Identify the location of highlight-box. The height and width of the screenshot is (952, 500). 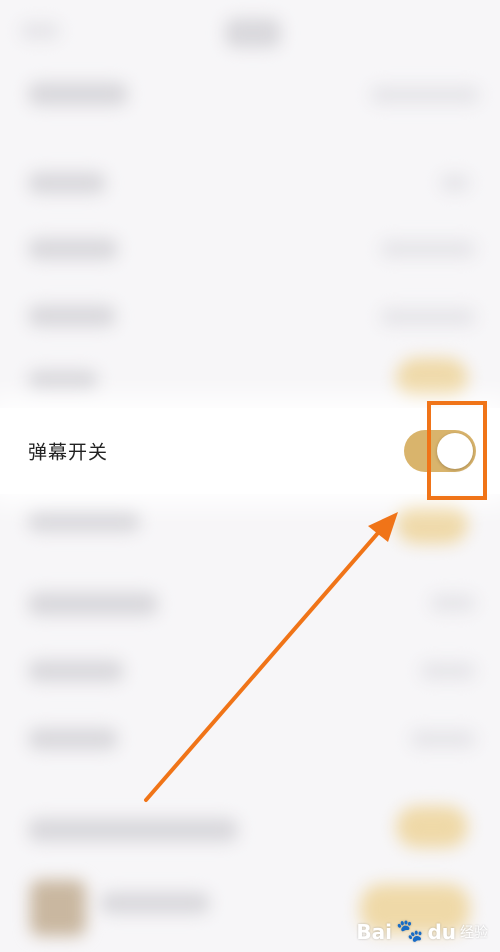
(457, 450).